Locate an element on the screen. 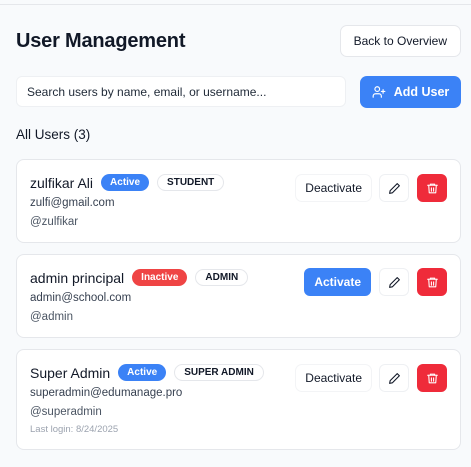  user-username: @superadmin is located at coordinates (66, 412).